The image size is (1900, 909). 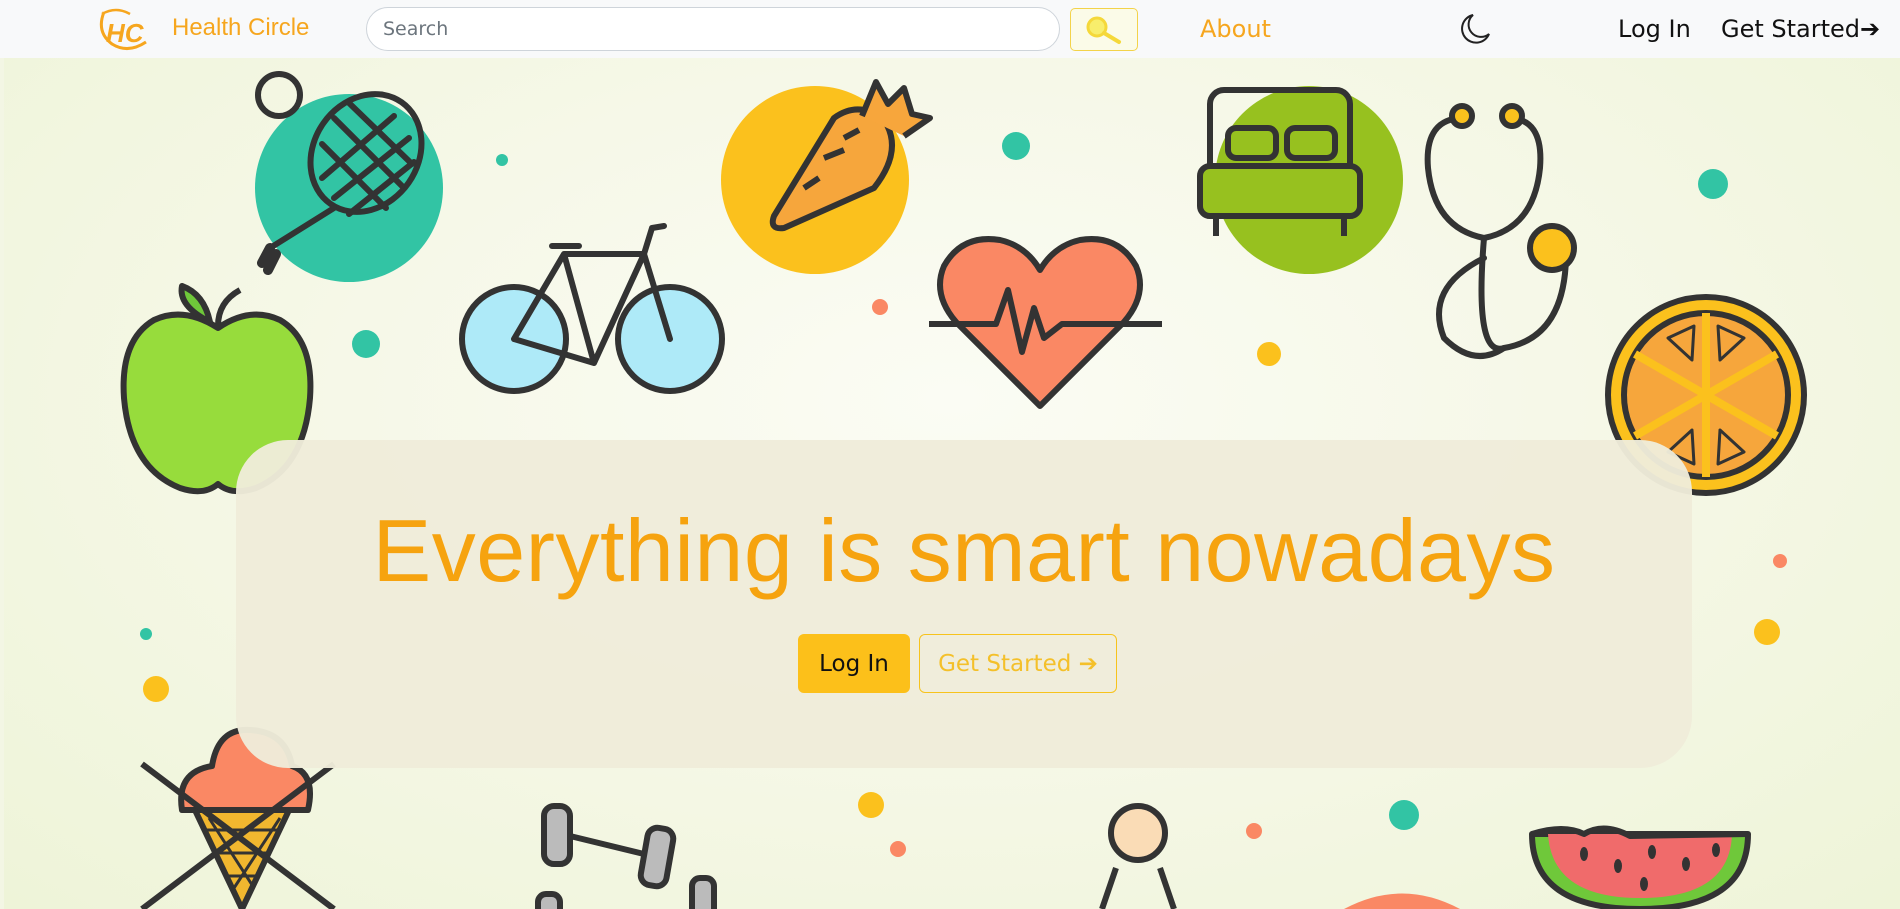 What do you see at coordinates (1402, 901) in the screenshot?
I see `fruit-partial-icon` at bounding box center [1402, 901].